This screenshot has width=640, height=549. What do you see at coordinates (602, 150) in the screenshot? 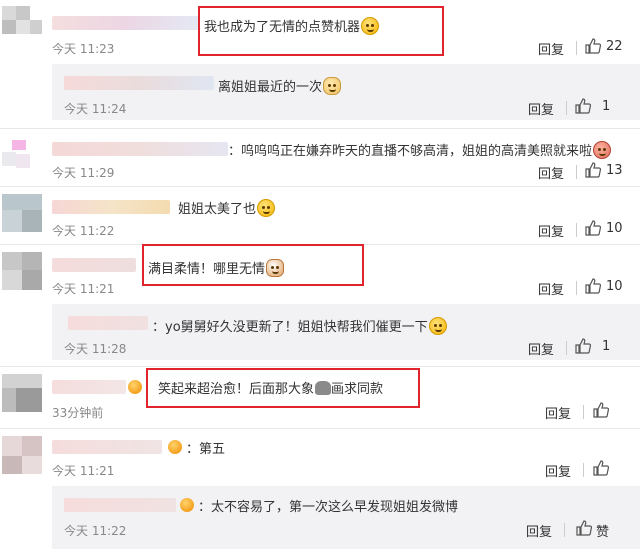
I see `pig-emoji-icon` at bounding box center [602, 150].